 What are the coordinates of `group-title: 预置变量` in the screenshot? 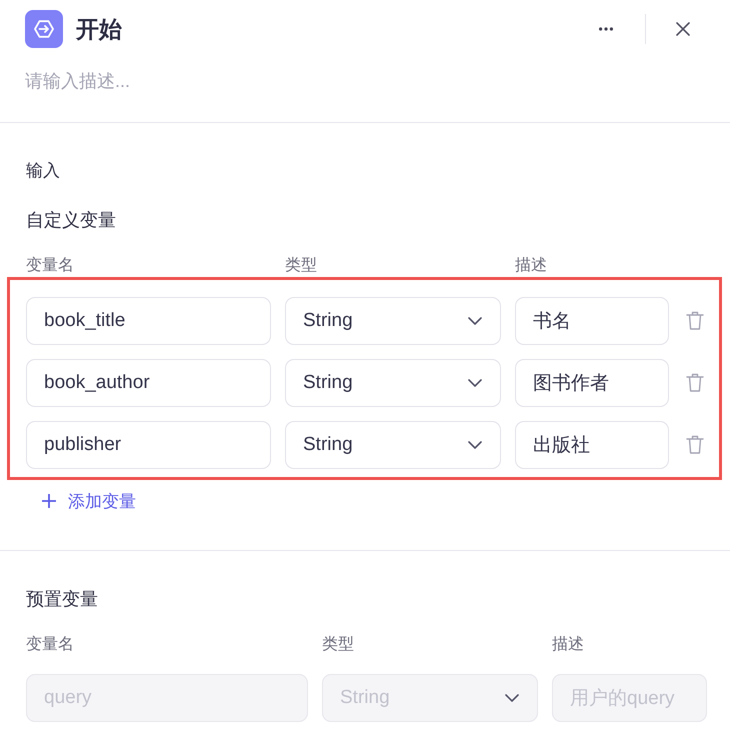 It's located at (62, 599).